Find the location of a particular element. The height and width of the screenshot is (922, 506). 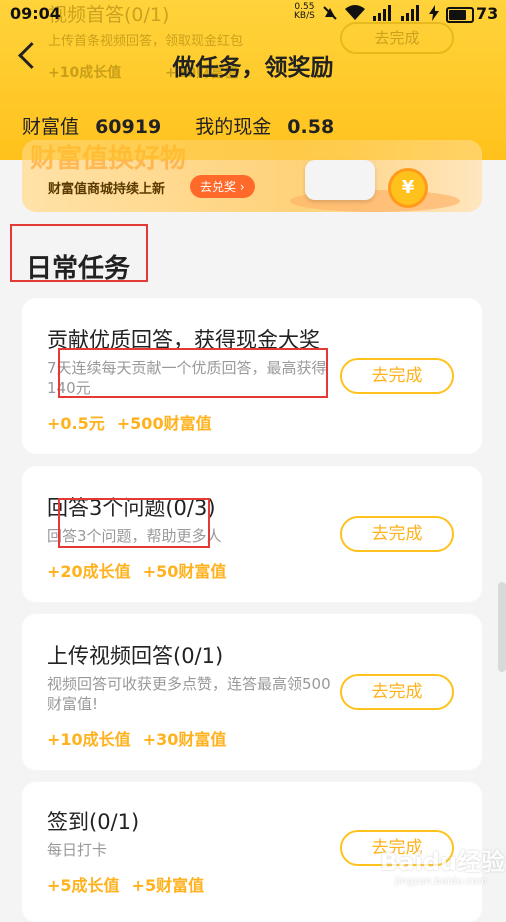

redeem-button: 去兑奖 › is located at coordinates (222, 186).